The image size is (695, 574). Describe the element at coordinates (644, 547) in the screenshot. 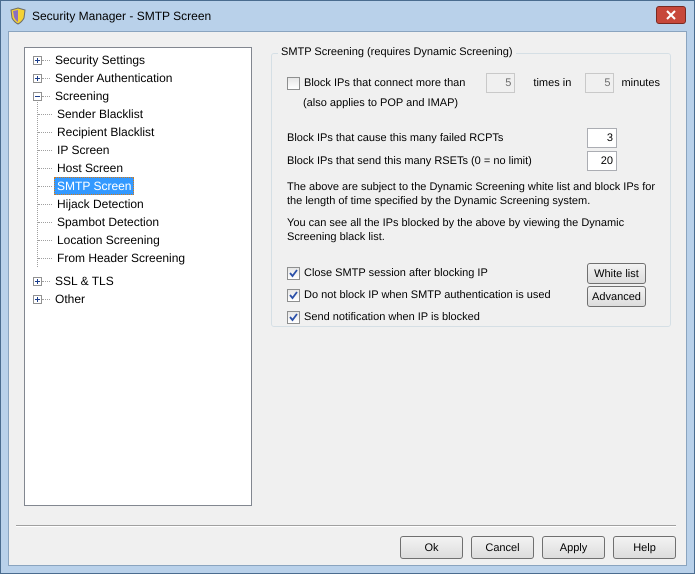

I see `dialog-button: Help` at that location.